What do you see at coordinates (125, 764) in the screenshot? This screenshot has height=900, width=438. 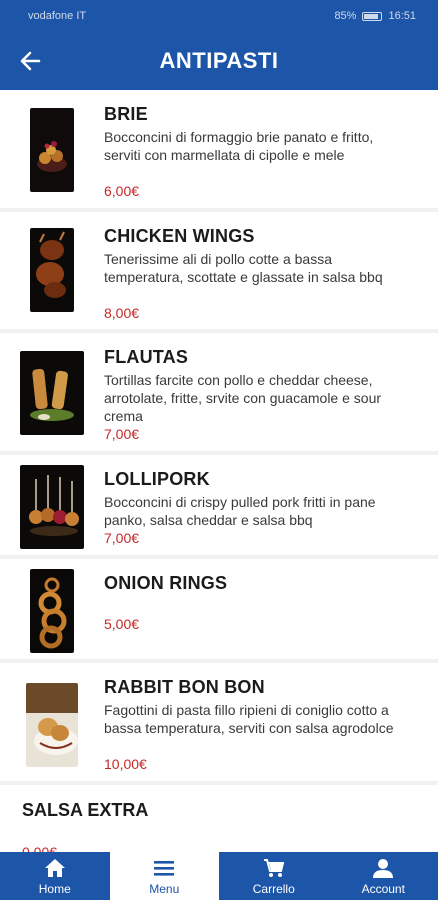 I see `product-price: 10,00€` at bounding box center [125, 764].